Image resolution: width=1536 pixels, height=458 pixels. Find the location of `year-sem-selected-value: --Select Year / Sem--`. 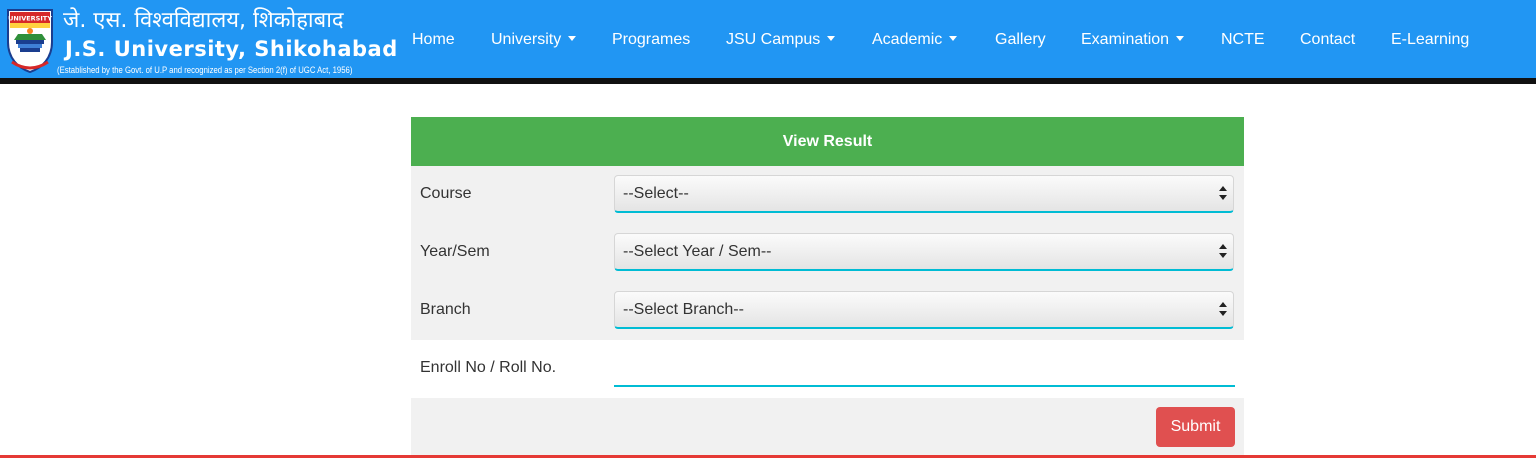

year-sem-selected-value: --Select Year / Sem-- is located at coordinates (697, 251).